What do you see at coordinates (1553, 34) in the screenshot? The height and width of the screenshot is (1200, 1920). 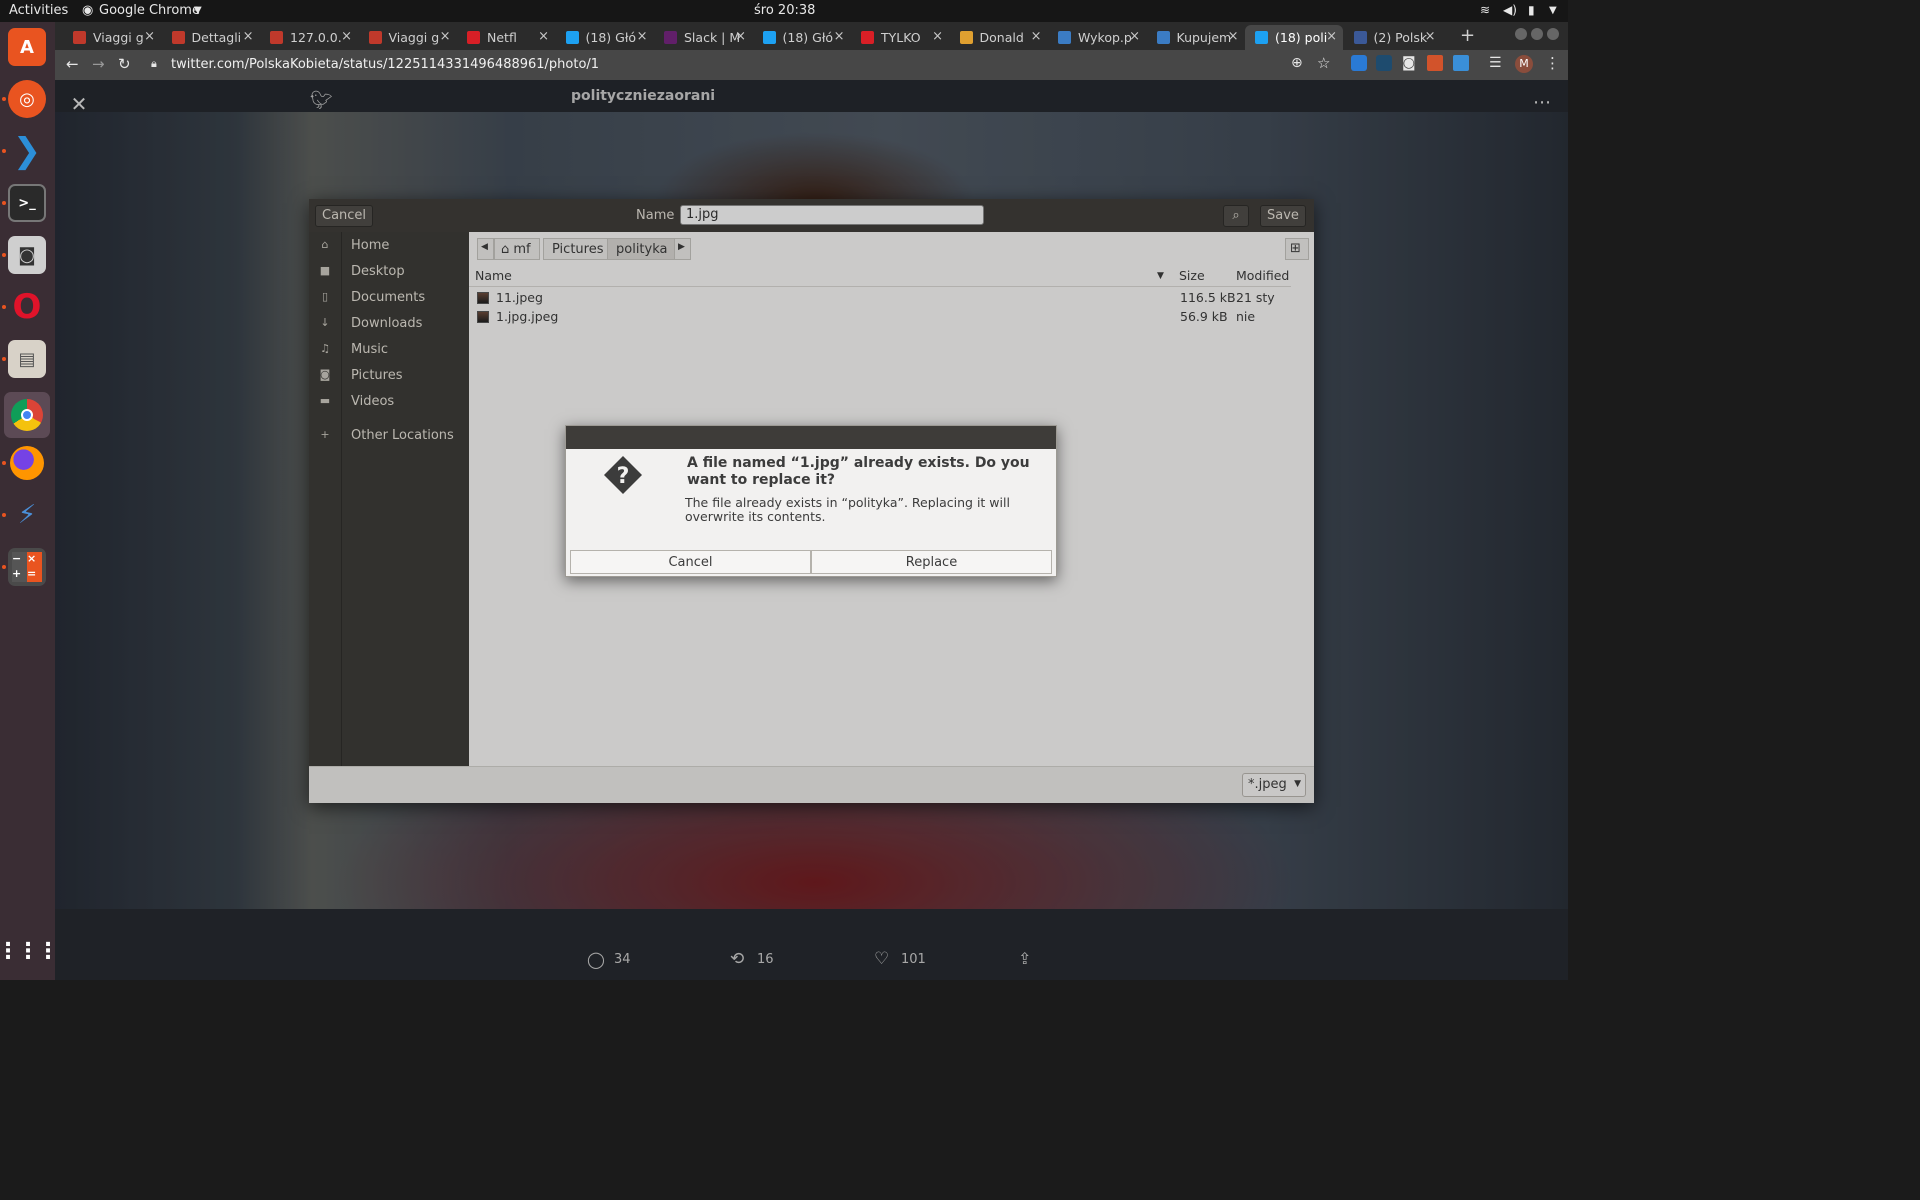 I see `close-window-icon` at bounding box center [1553, 34].